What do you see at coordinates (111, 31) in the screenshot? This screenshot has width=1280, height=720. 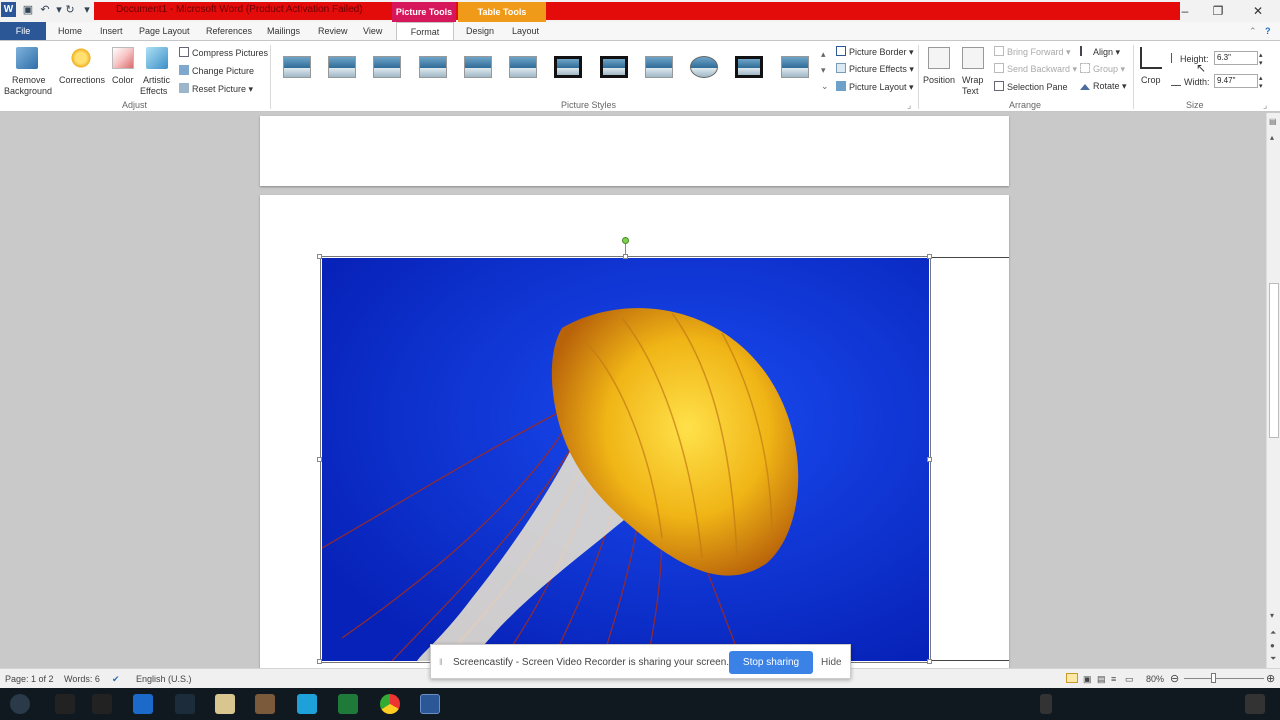 I see `tab-insert: Insert` at bounding box center [111, 31].